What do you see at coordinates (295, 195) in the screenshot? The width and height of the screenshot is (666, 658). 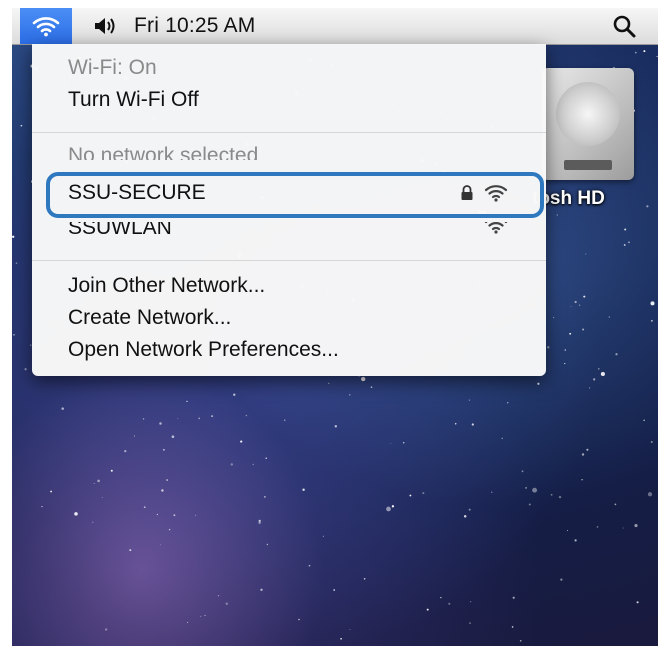 I see `network-highlight-outline` at bounding box center [295, 195].